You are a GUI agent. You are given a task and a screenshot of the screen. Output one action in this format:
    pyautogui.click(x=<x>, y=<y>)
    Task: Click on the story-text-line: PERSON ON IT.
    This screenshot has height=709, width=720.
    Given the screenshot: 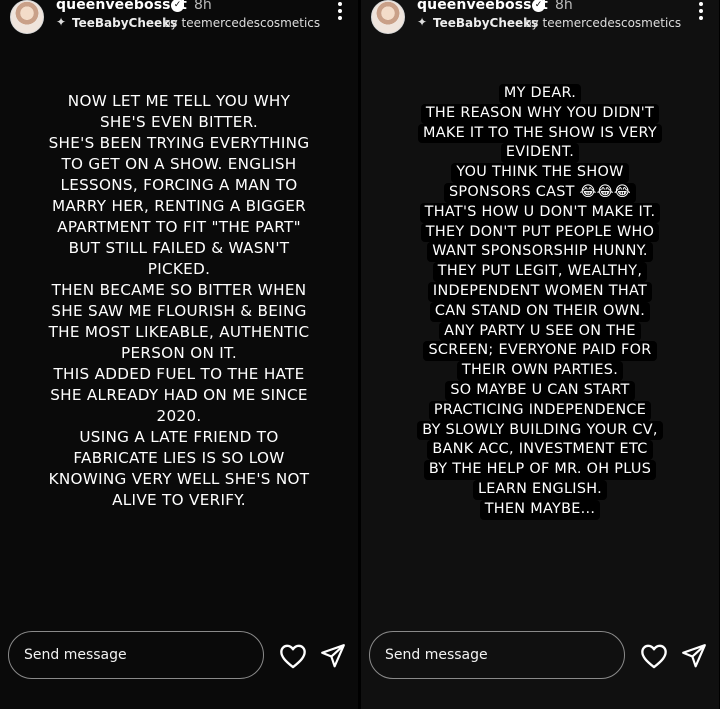 What is the action you would take?
    pyautogui.click(x=179, y=353)
    